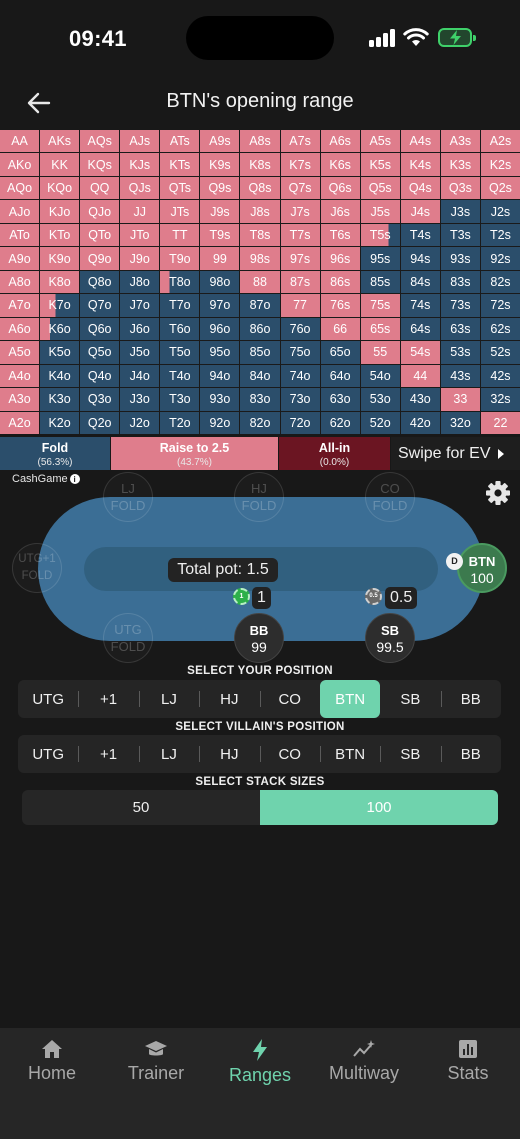  What do you see at coordinates (380, 305) in the screenshot?
I see `range-cell-75s: 75s` at bounding box center [380, 305].